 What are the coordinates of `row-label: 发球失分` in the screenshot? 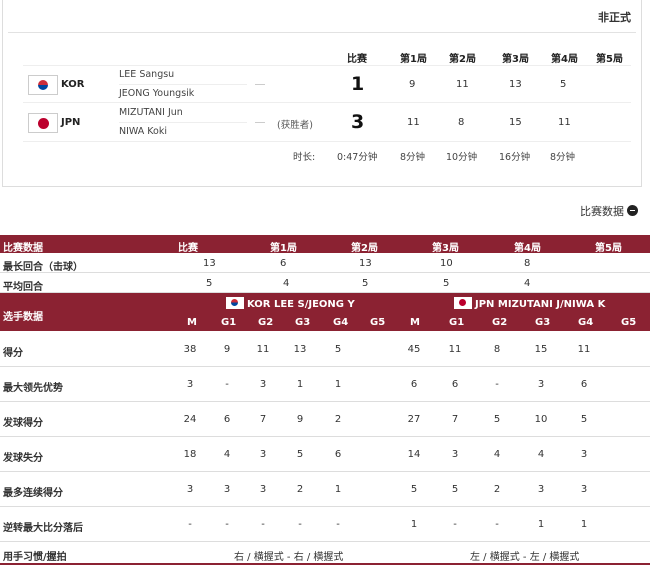 It's located at (23, 458).